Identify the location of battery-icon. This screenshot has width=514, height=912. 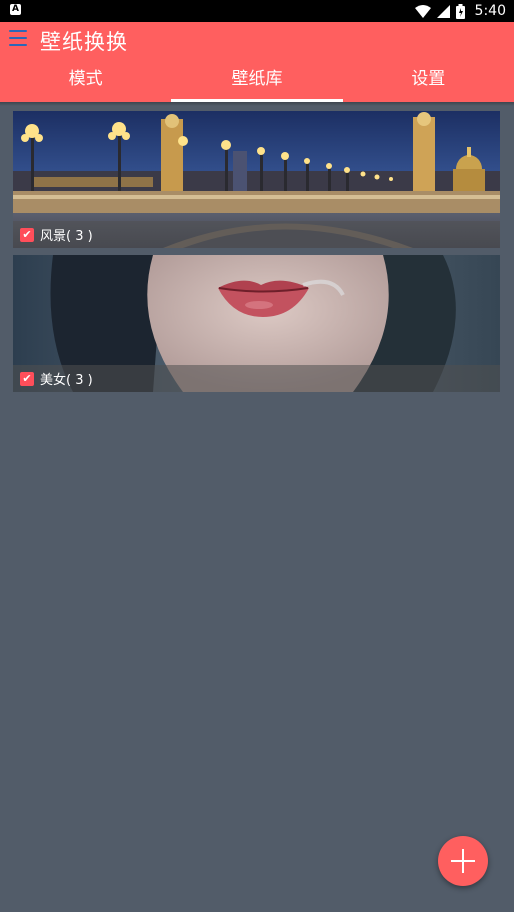
(460, 11).